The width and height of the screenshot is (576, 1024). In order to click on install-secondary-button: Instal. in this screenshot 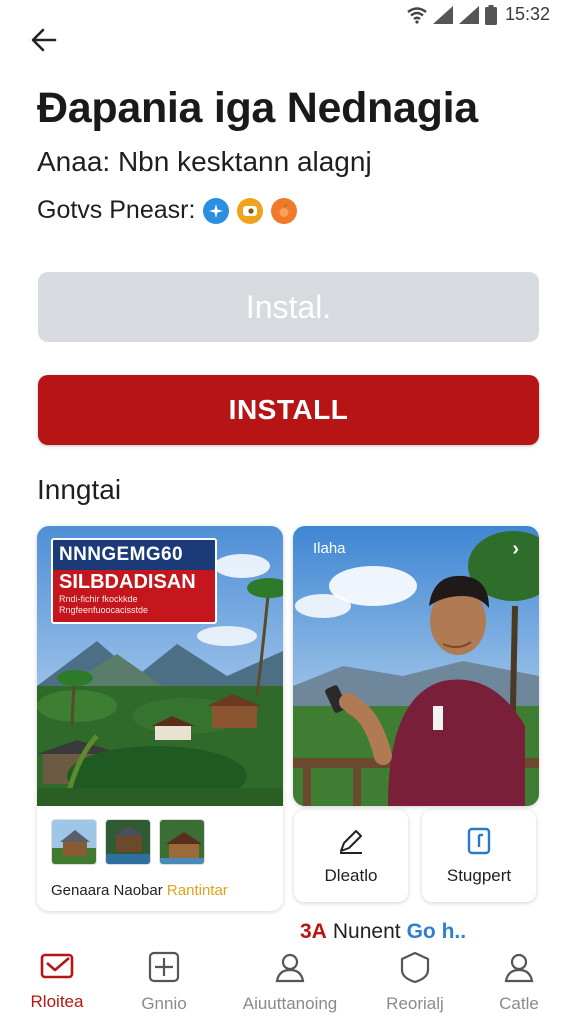, I will do `click(288, 307)`.